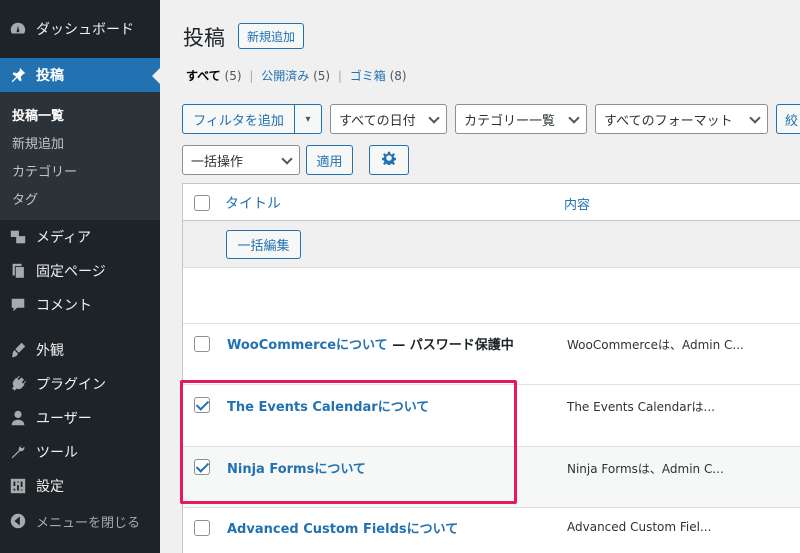 This screenshot has width=800, height=553. Describe the element at coordinates (18, 237) in the screenshot. I see `media-icon` at that location.